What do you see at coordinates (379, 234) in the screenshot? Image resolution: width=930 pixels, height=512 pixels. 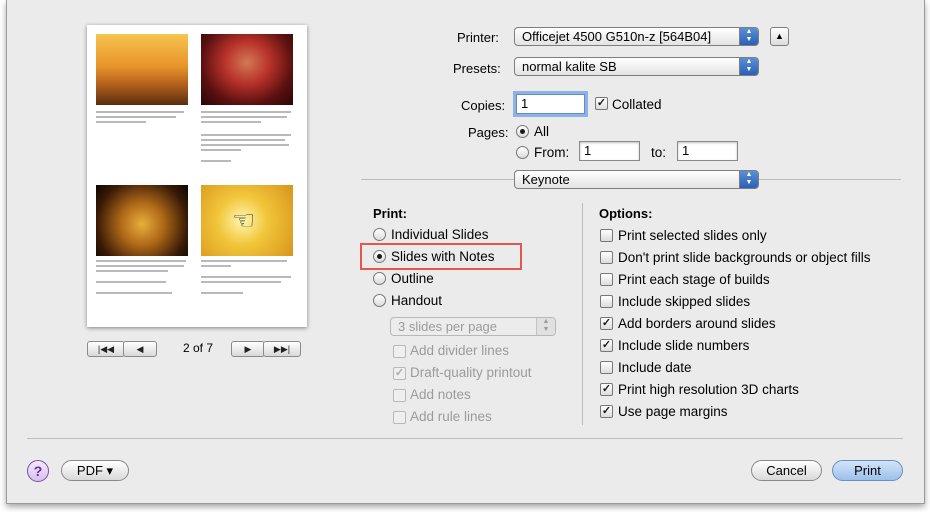 I see `radio-individual-slides` at bounding box center [379, 234].